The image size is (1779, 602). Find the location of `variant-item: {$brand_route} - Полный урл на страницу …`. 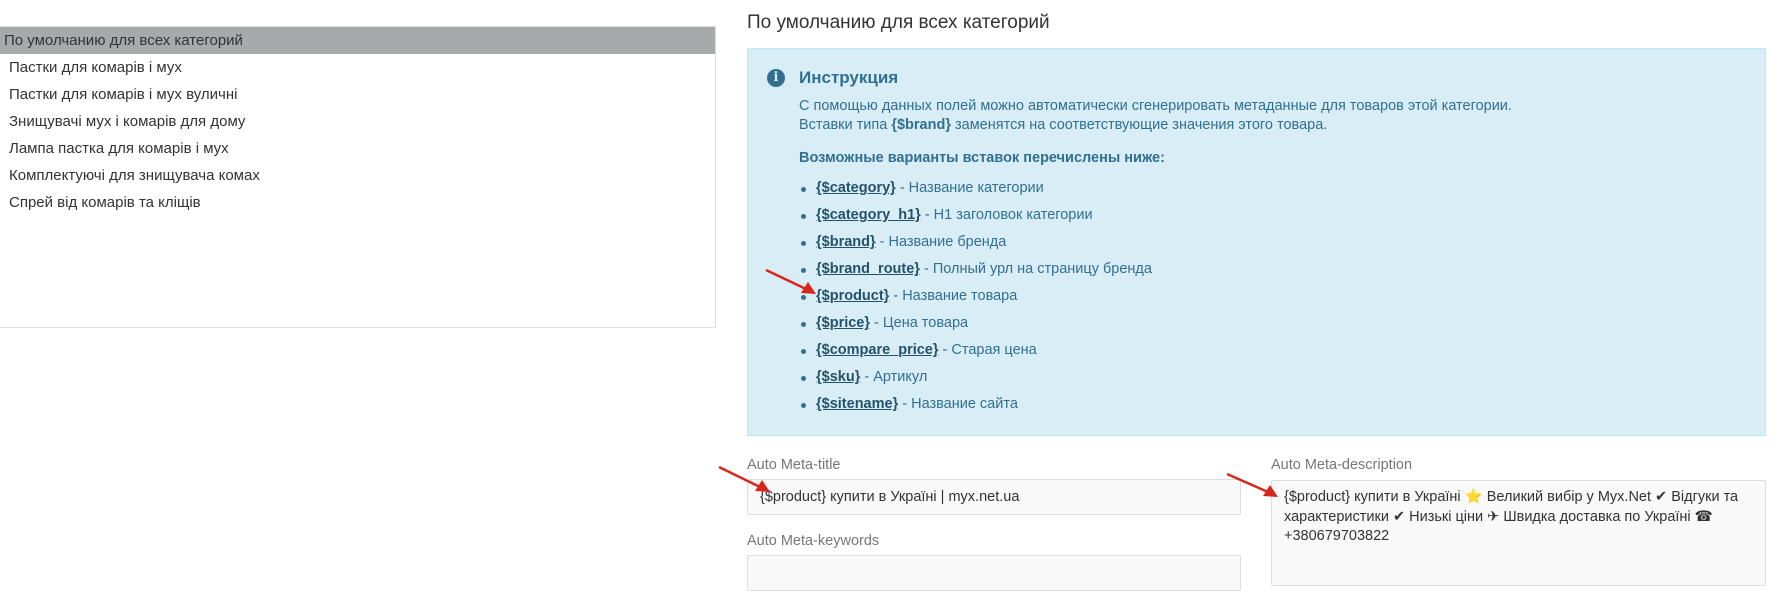

variant-item: {$brand_route} - Полный урл на страницу … is located at coordinates (975, 269).